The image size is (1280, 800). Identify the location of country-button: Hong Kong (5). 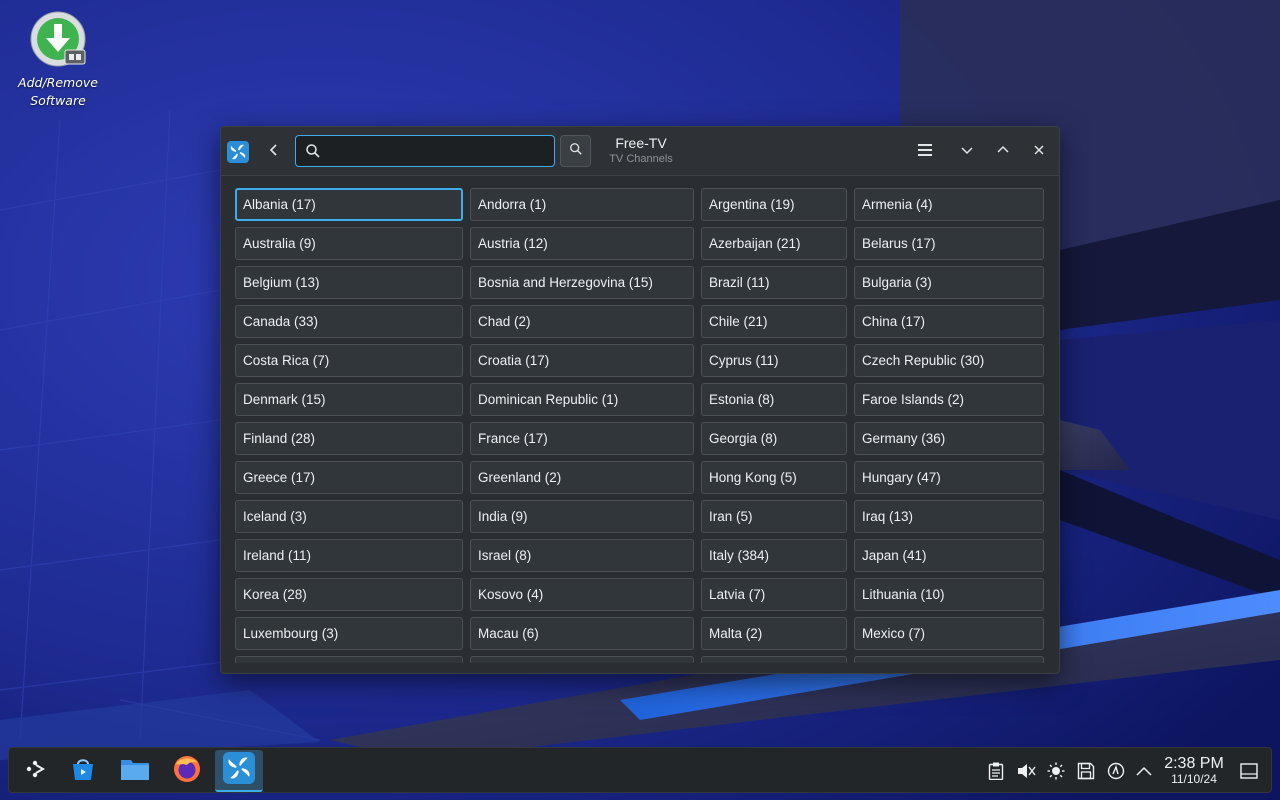
(774, 477).